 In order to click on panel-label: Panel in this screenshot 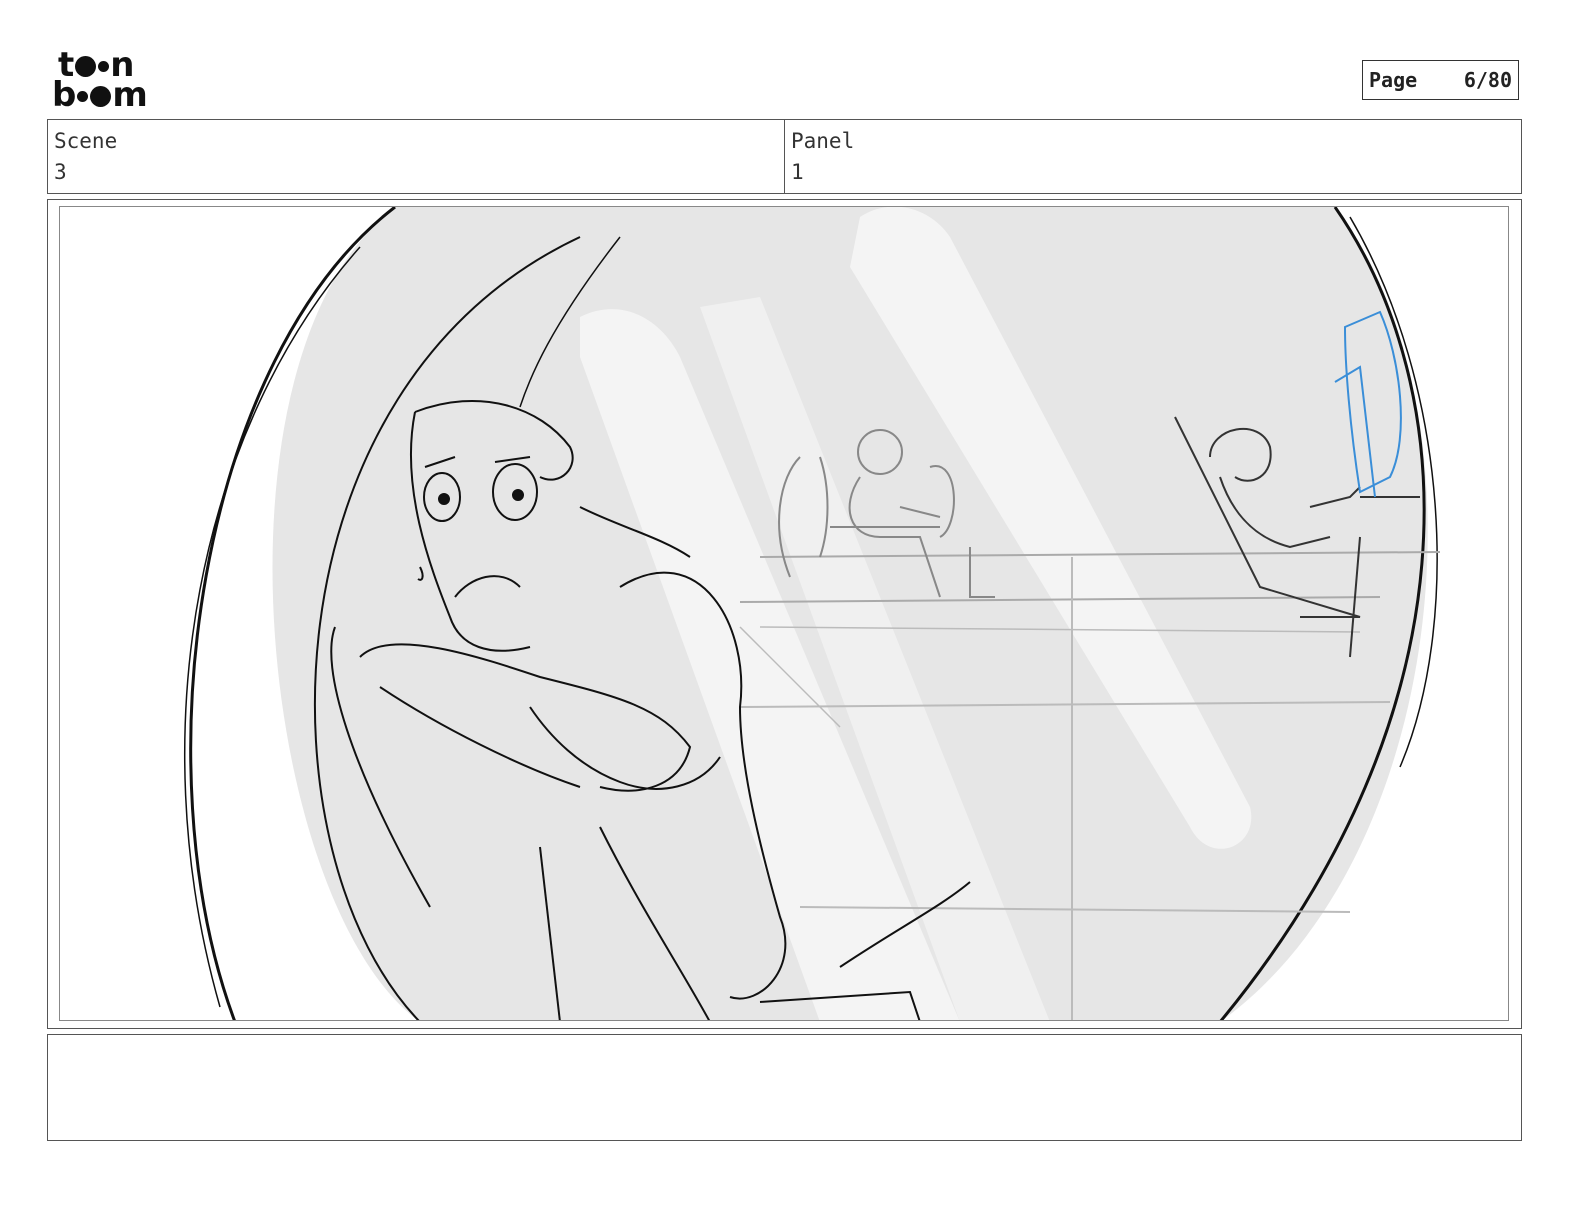, I will do `click(823, 141)`.